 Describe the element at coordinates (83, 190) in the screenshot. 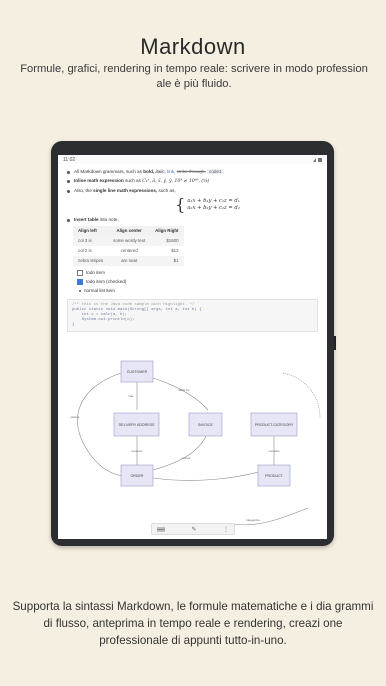

I see `line-text: Also, the` at that location.